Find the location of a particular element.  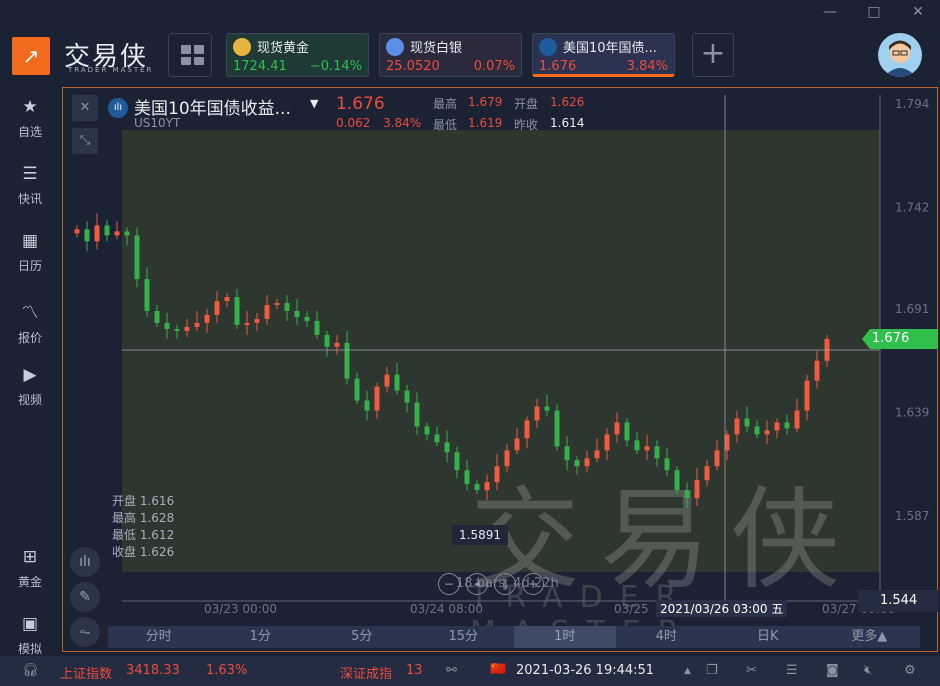

ohlc-value: 1.626 is located at coordinates (157, 552).